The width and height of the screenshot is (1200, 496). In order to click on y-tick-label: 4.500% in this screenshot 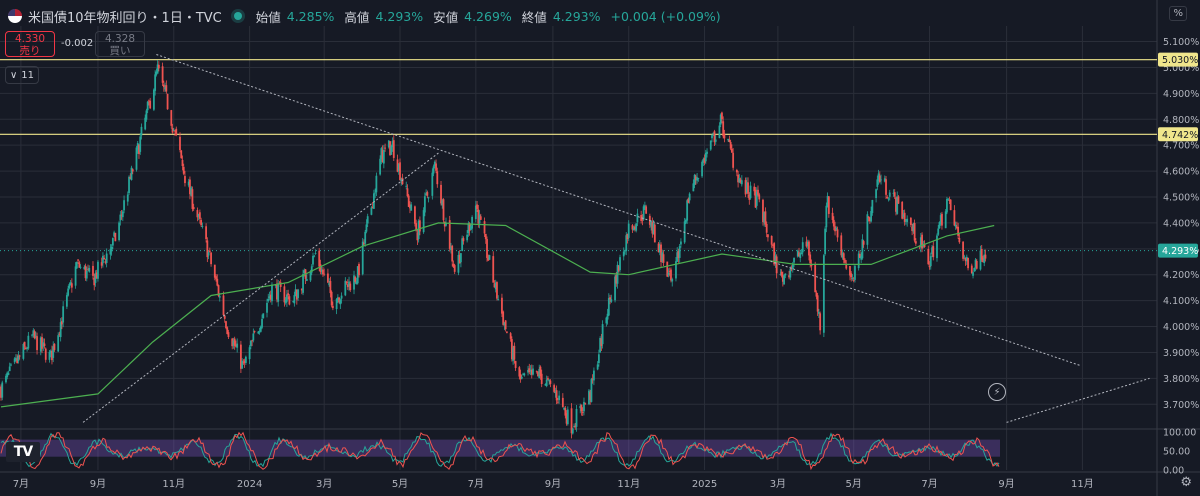, I will do `click(1181, 198)`.